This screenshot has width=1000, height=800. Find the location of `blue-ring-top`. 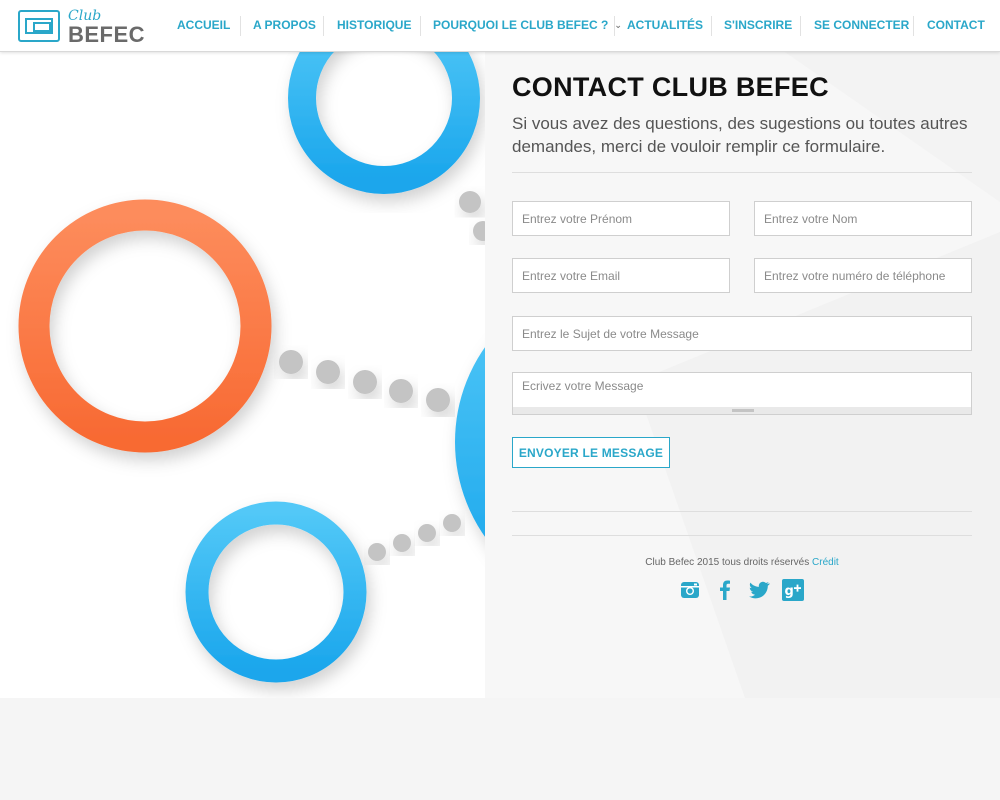

blue-ring-top is located at coordinates (384, 123).